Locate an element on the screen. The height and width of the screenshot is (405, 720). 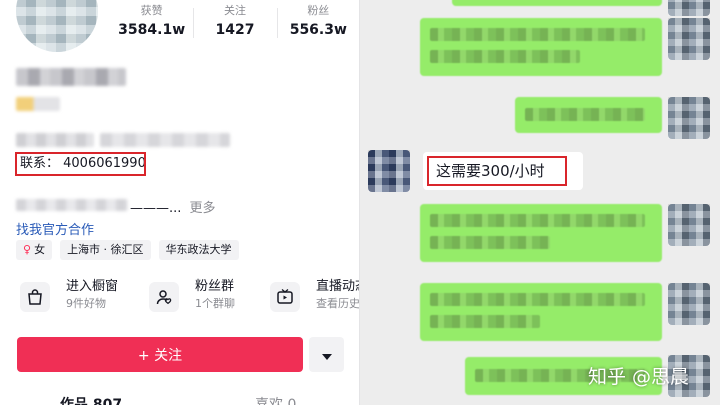
live-tv-icon is located at coordinates (285, 297).